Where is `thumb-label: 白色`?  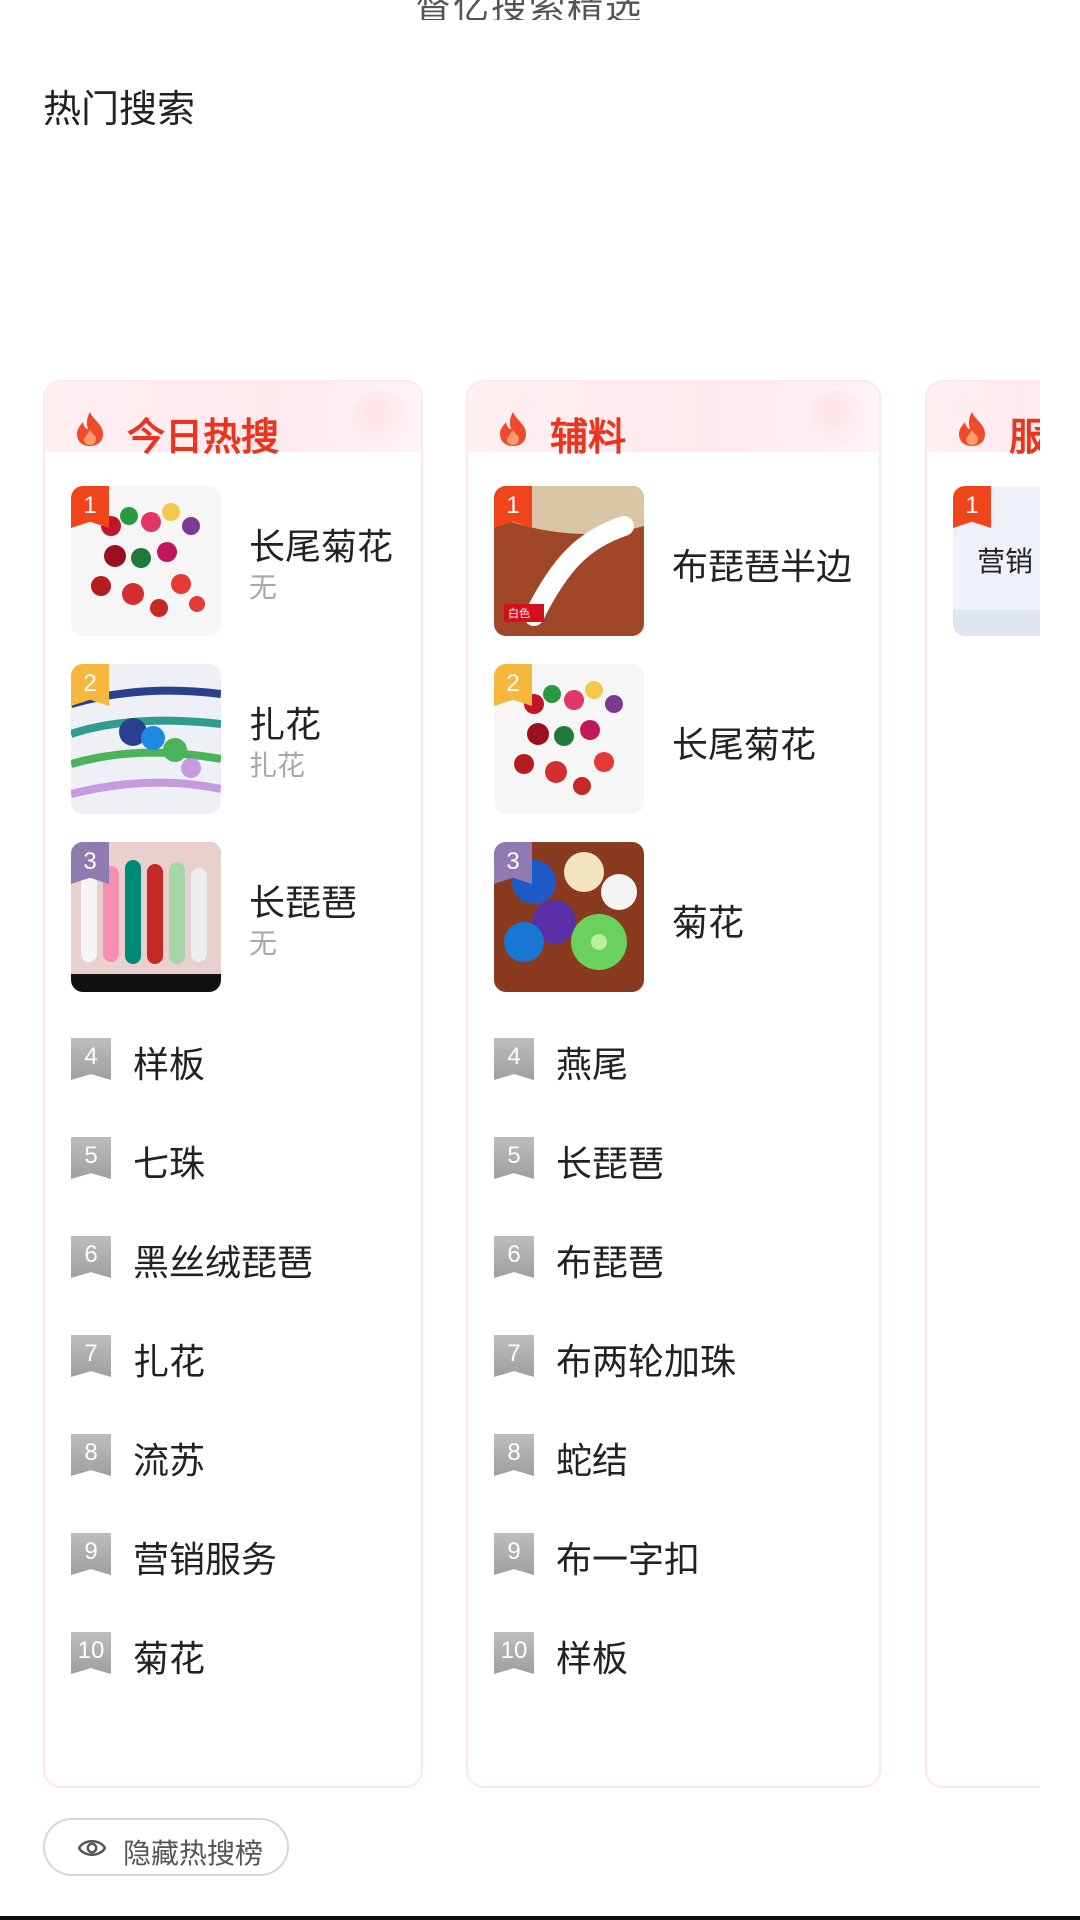 thumb-label: 白色 is located at coordinates (519, 614).